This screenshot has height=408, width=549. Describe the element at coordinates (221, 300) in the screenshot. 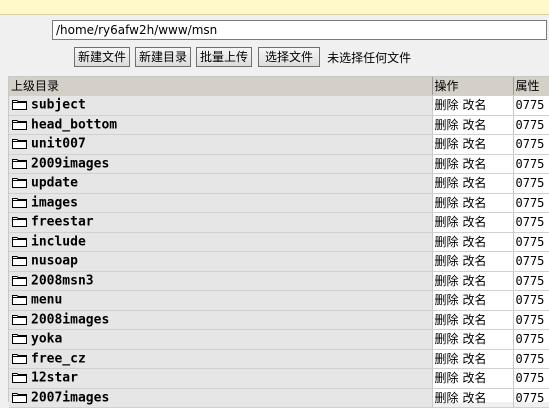

I see `folder-name-cell: menu` at that location.